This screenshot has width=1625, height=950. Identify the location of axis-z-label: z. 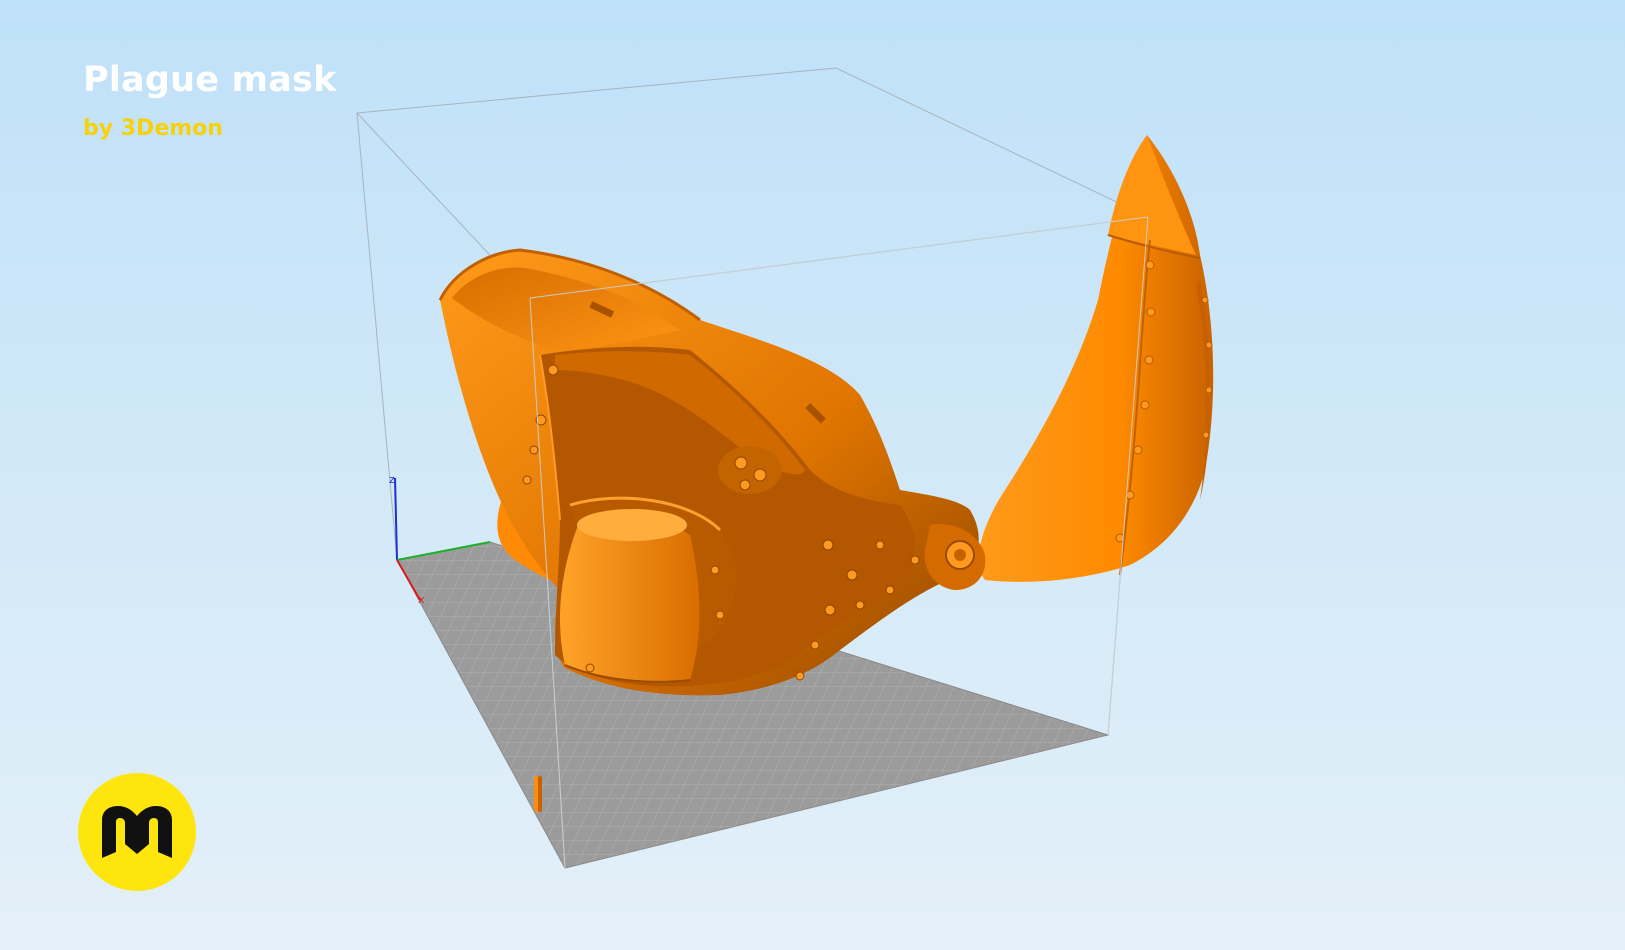
(392, 479).